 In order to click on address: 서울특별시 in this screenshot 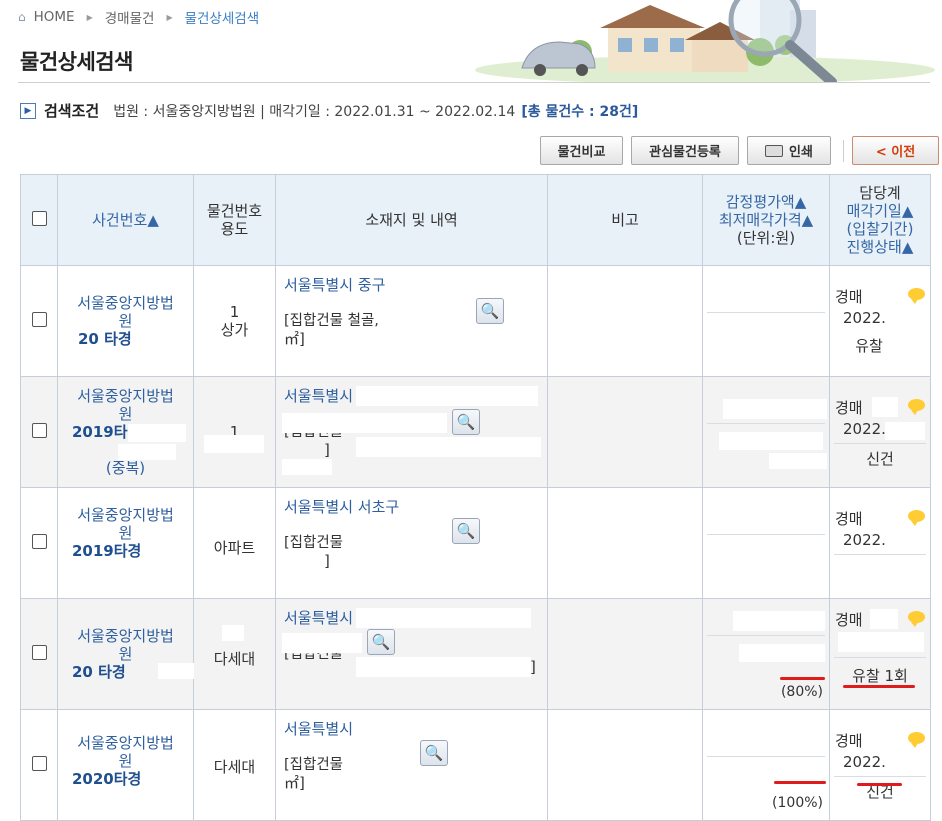, I will do `click(415, 729)`.